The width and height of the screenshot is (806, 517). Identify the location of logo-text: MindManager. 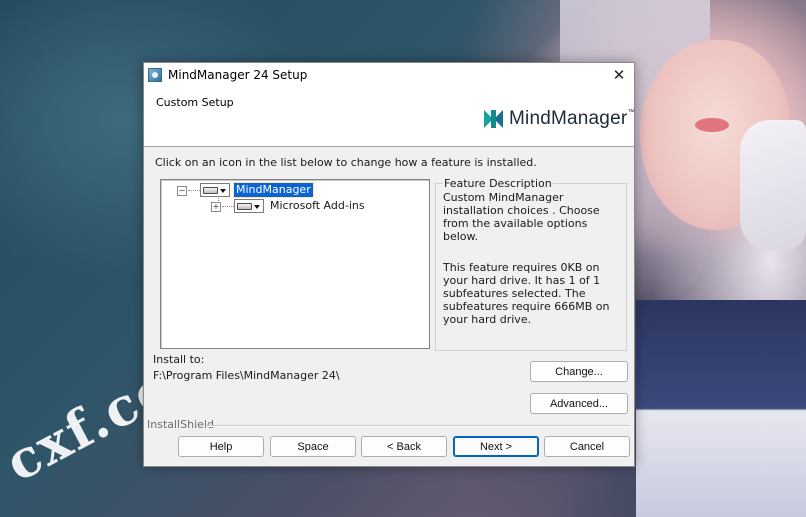
(568, 118).